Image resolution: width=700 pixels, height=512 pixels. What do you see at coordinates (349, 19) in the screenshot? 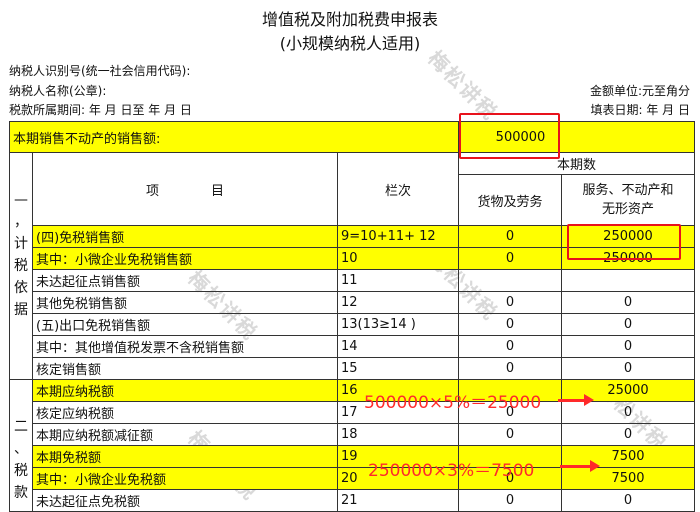
I see `form-title: 增值税及附加税费申报表` at bounding box center [349, 19].